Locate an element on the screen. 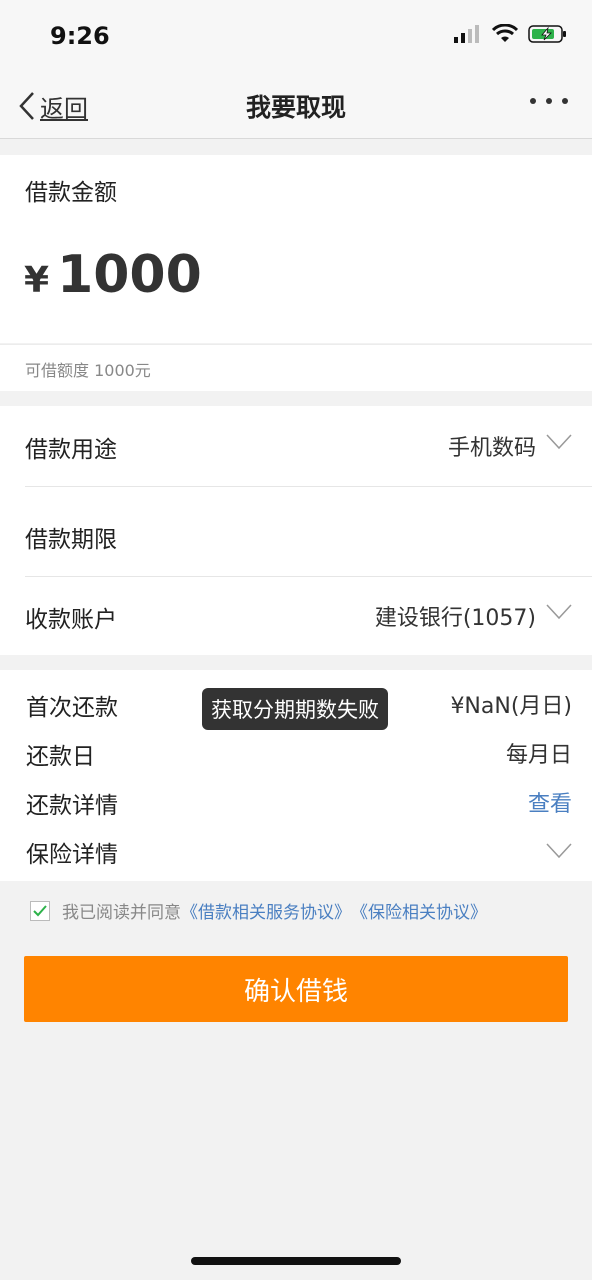  status-icons is located at coordinates (511, 34).